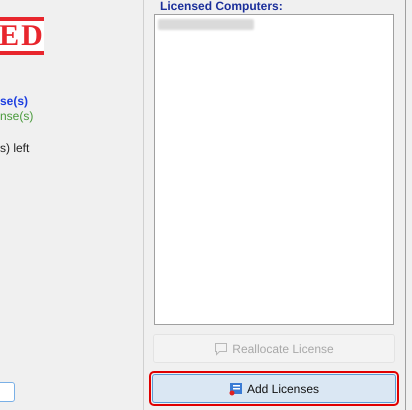  What do you see at coordinates (221, 6) in the screenshot?
I see `list-label: Licensed Computers:` at bounding box center [221, 6].